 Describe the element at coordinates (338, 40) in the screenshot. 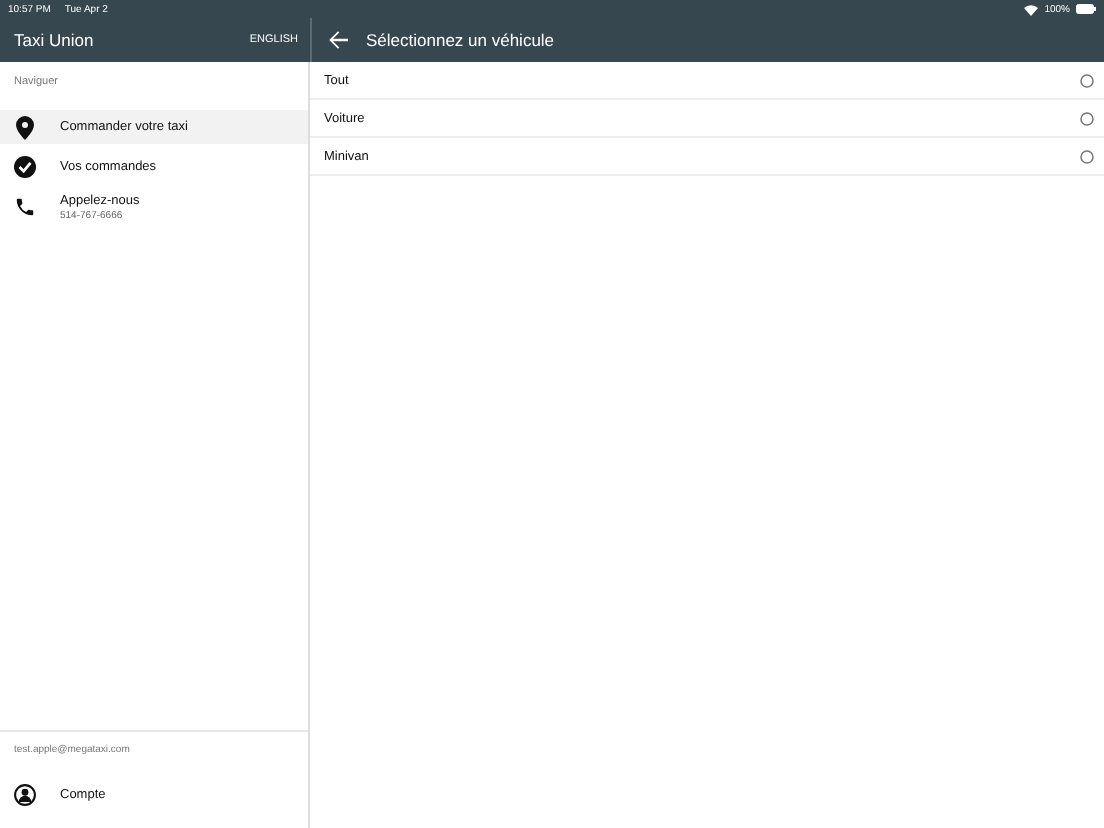

I see `back-arrow-icon` at that location.